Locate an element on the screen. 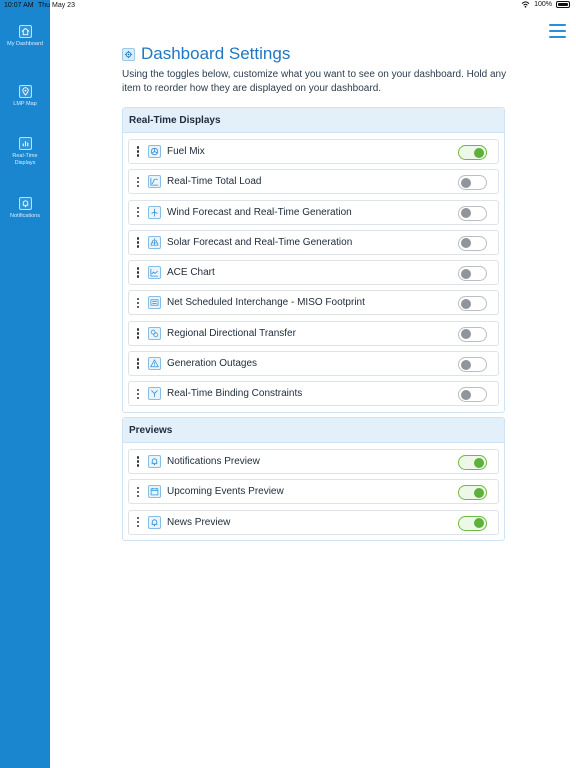 The image size is (576, 768). list-item: Wind Forecast and Real-Time Generation is located at coordinates (313, 212).